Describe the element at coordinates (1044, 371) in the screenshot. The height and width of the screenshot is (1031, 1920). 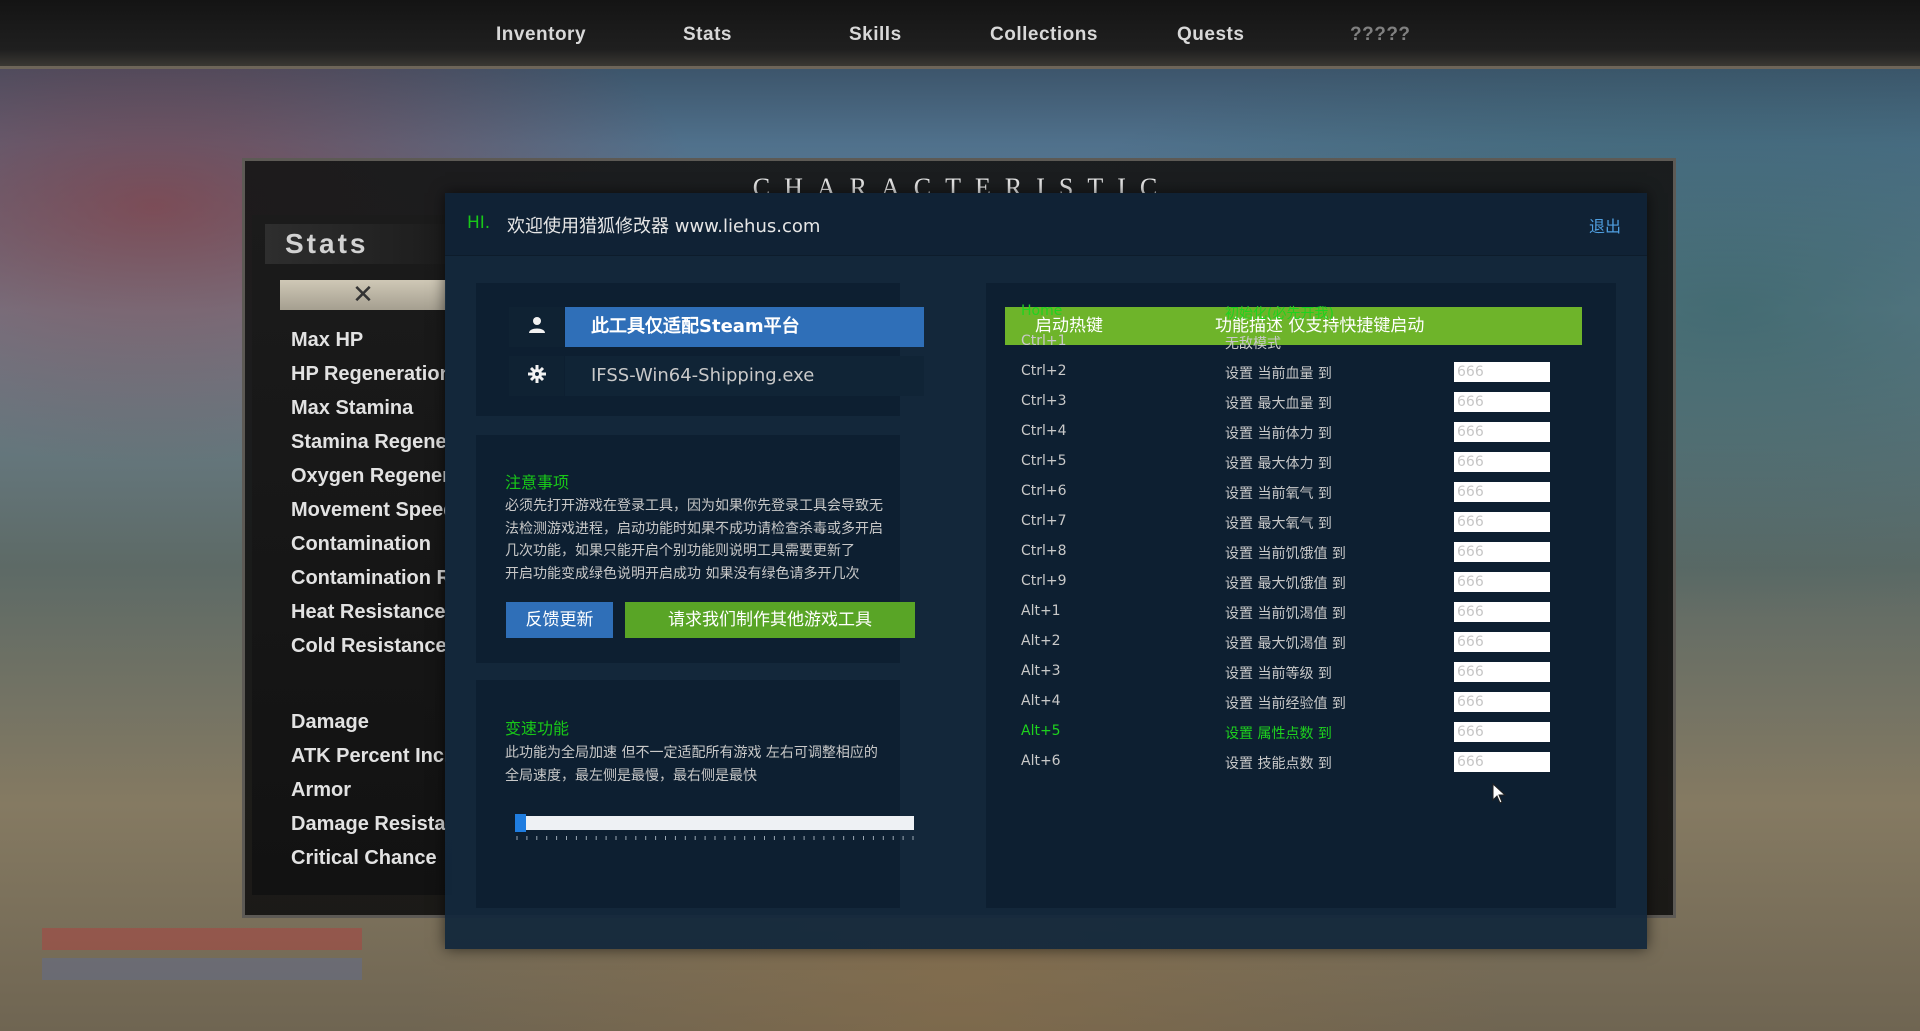
I see `hotkey-key: Ctrl+2` at that location.